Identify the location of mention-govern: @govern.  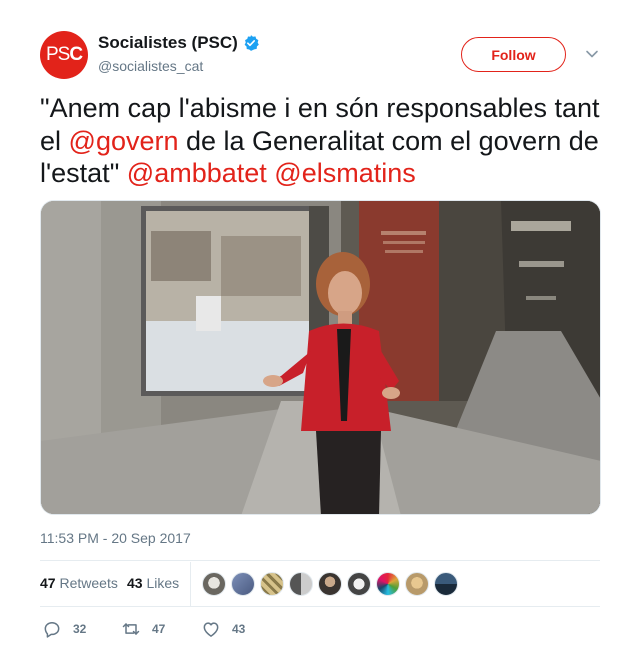
(124, 141).